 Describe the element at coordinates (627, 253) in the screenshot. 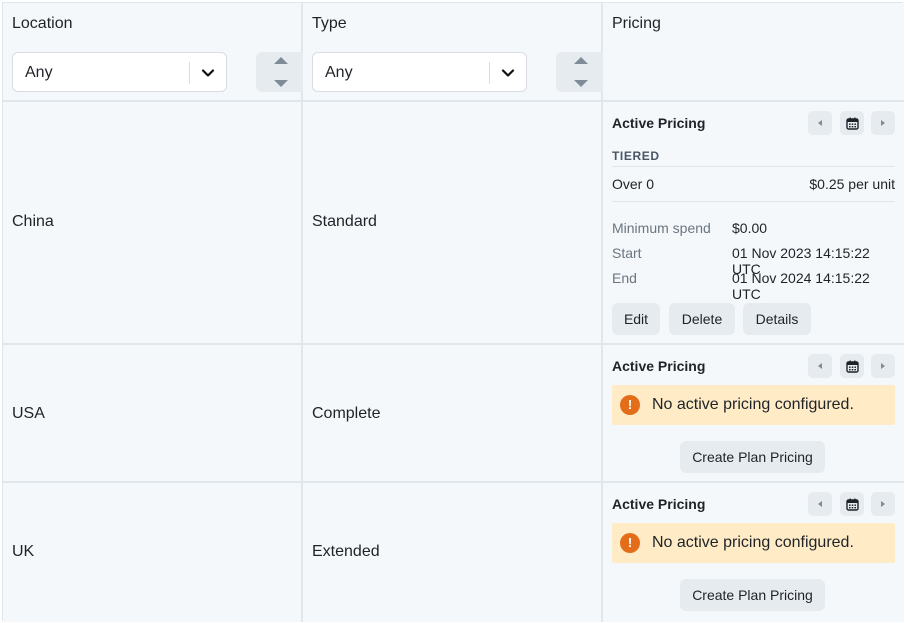

I see `start-label: Start` at that location.